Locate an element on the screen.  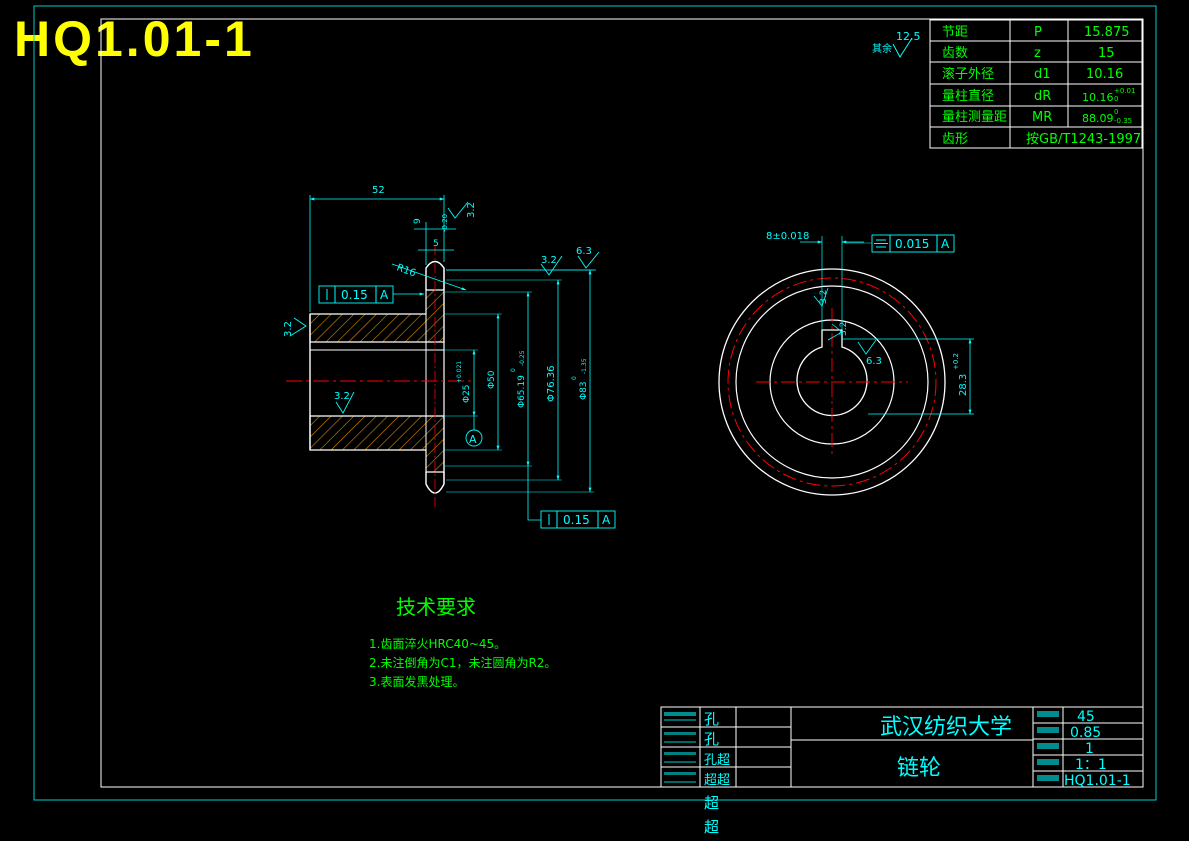
dim-width-9: 9 is located at coordinates (418, 221).